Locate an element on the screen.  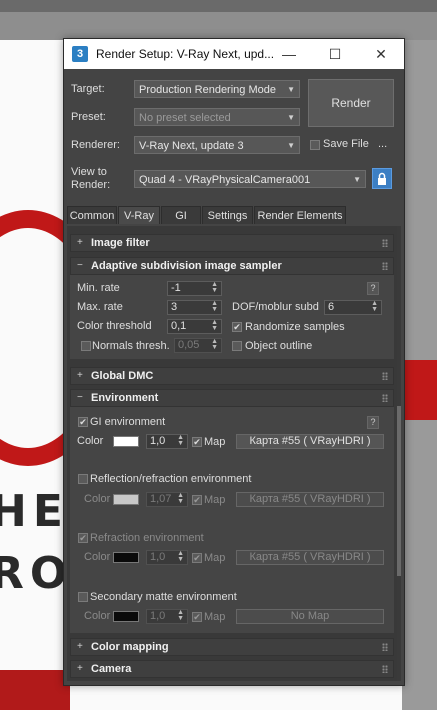
gi-map-checkbox: ✔ is located at coordinates (197, 442).